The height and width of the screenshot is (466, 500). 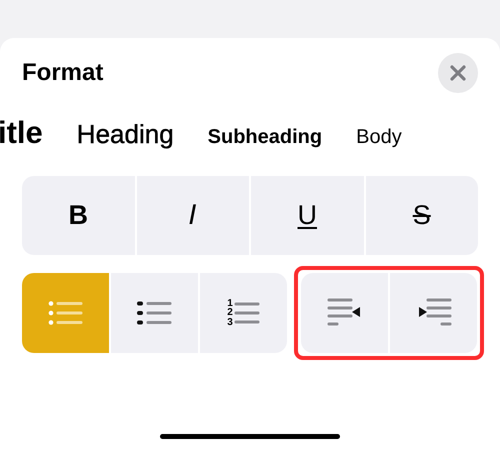 What do you see at coordinates (379, 137) in the screenshot?
I see `text-style-option: Body` at bounding box center [379, 137].